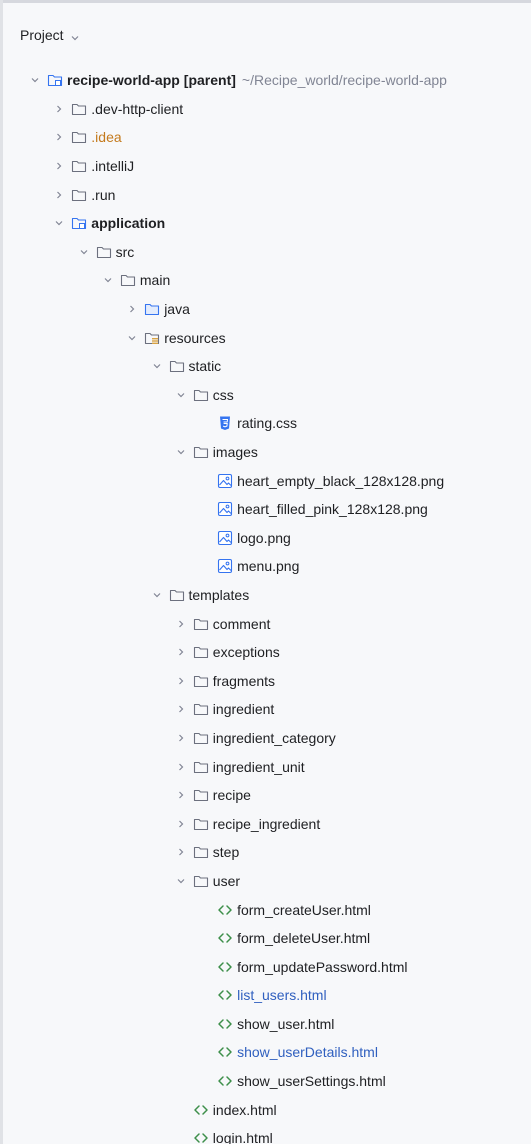  What do you see at coordinates (265, 595) in the screenshot?
I see `tree-folder-node: templates` at bounding box center [265, 595].